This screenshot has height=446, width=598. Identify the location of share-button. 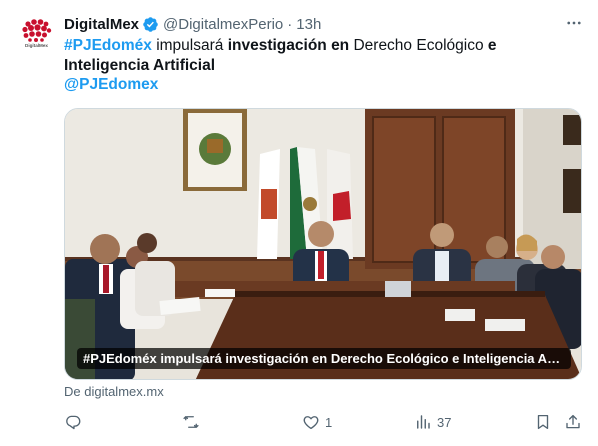
(573, 422).